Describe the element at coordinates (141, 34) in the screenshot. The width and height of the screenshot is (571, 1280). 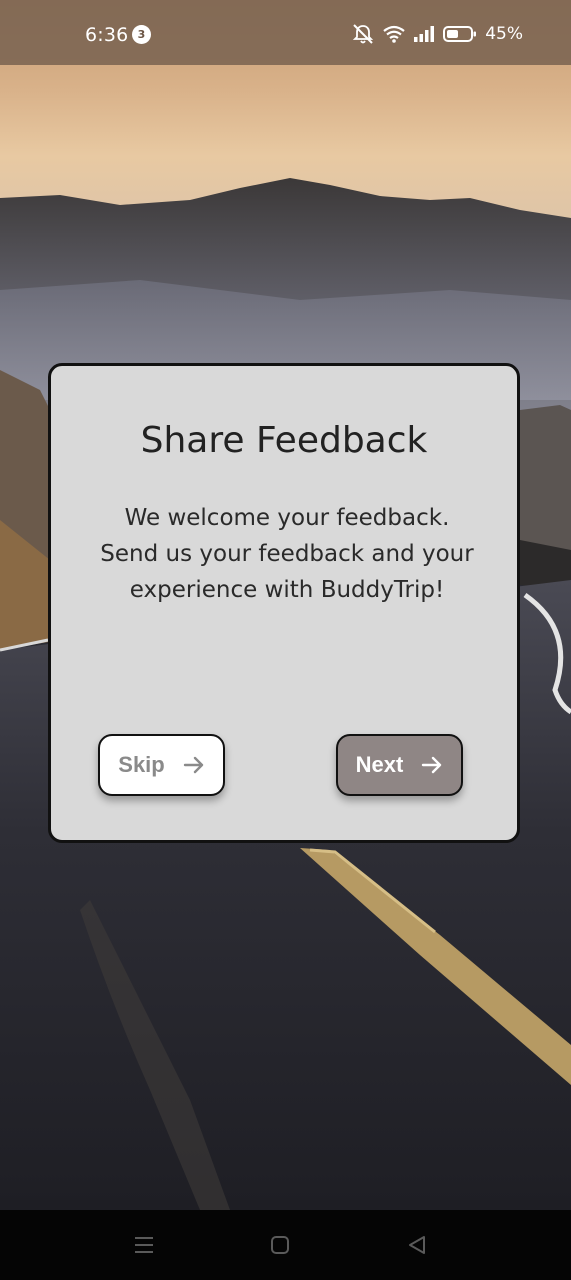
I see `notification-count-badge: 3` at that location.